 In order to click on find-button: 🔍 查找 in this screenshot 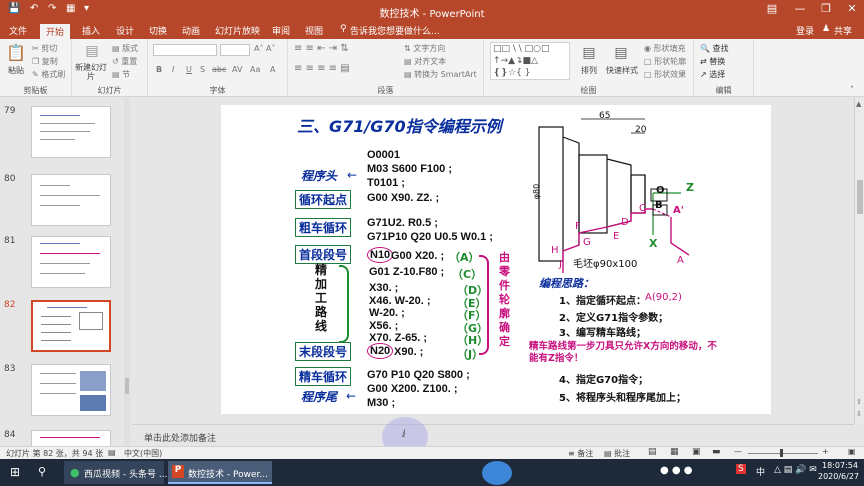, I will do `click(714, 48)`.